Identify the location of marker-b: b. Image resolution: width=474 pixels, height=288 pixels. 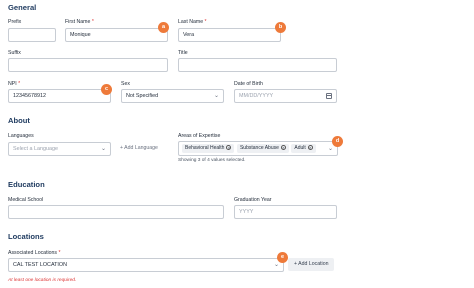
(280, 27).